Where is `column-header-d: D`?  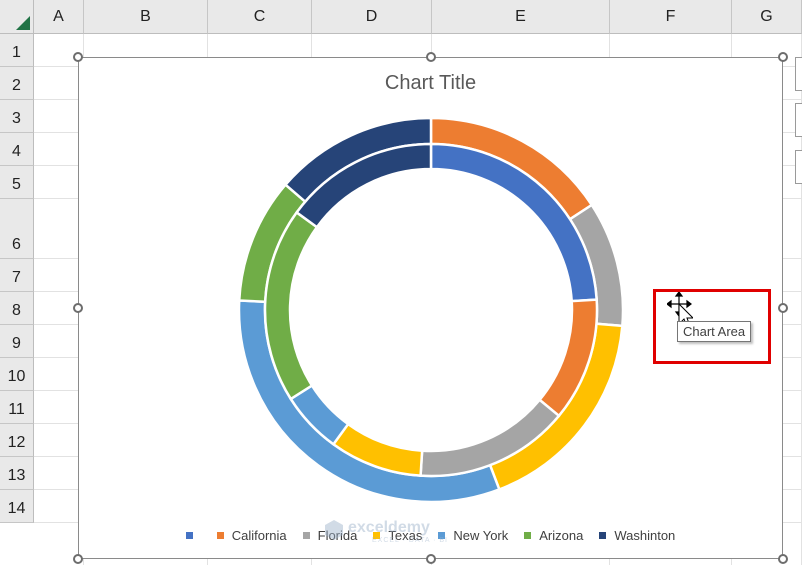
column-header-d: D is located at coordinates (372, 17).